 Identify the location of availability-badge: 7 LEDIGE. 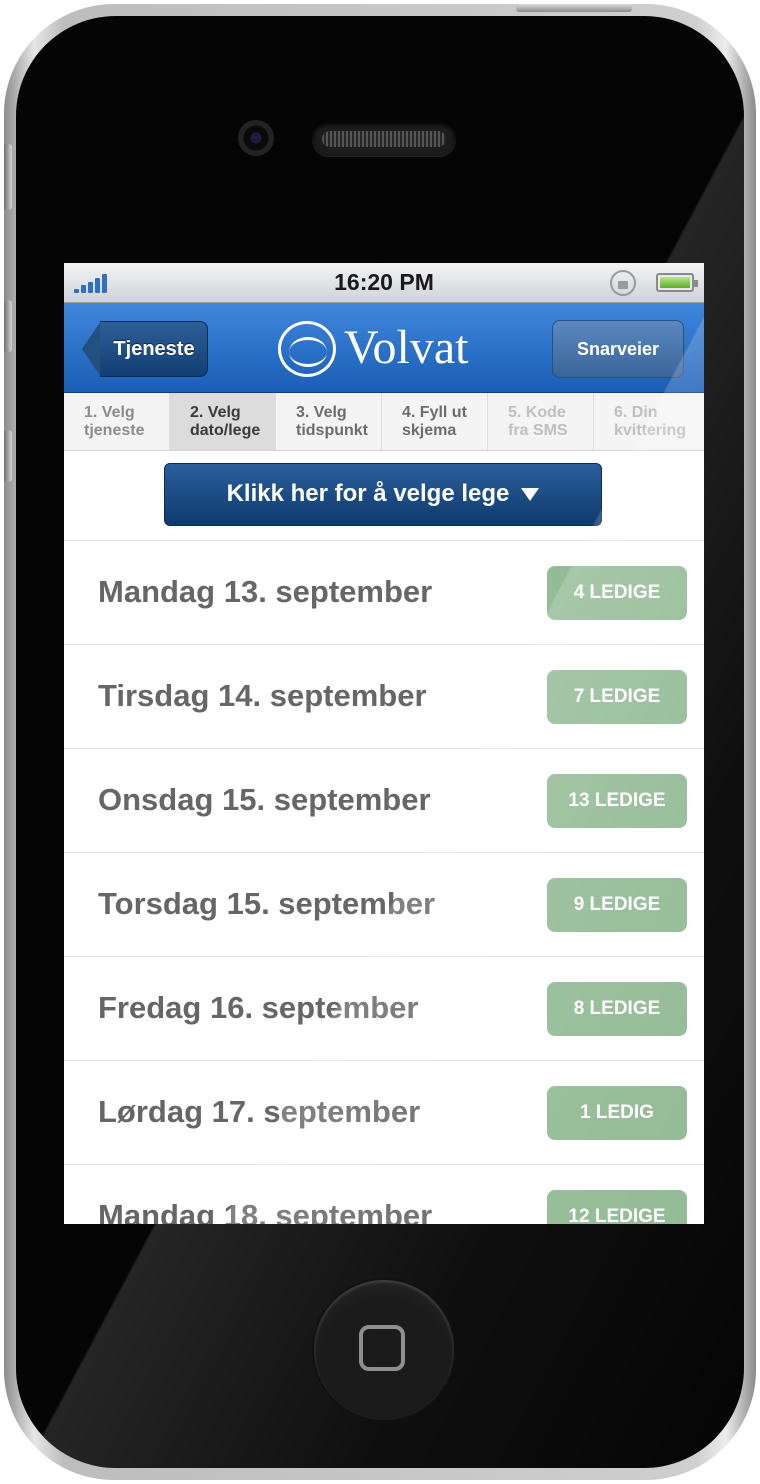
(617, 697).